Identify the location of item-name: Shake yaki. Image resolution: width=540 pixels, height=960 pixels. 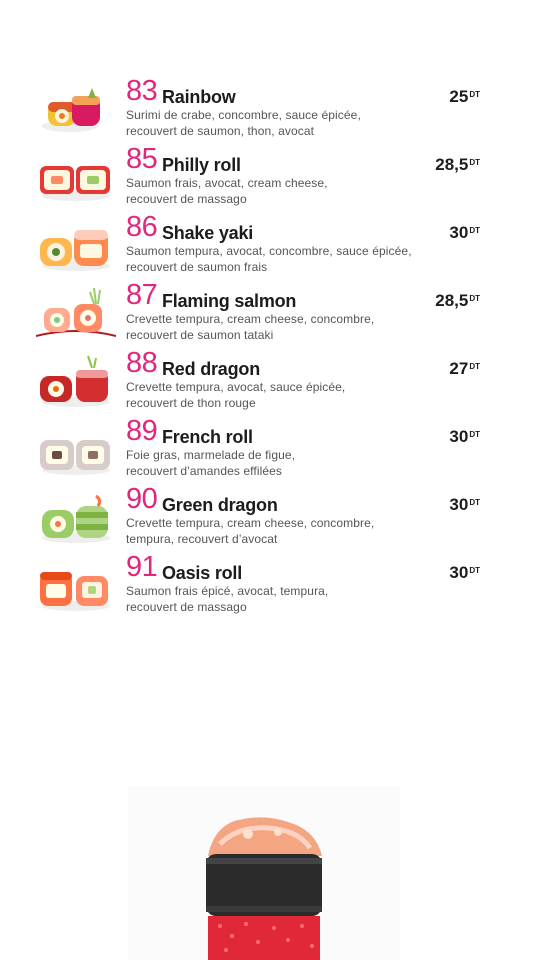
(208, 233).